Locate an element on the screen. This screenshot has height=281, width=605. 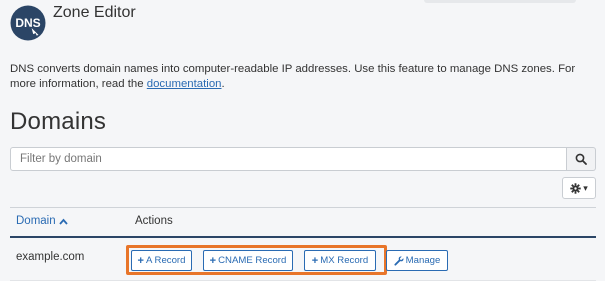
manage-label: Manage is located at coordinates (423, 260).